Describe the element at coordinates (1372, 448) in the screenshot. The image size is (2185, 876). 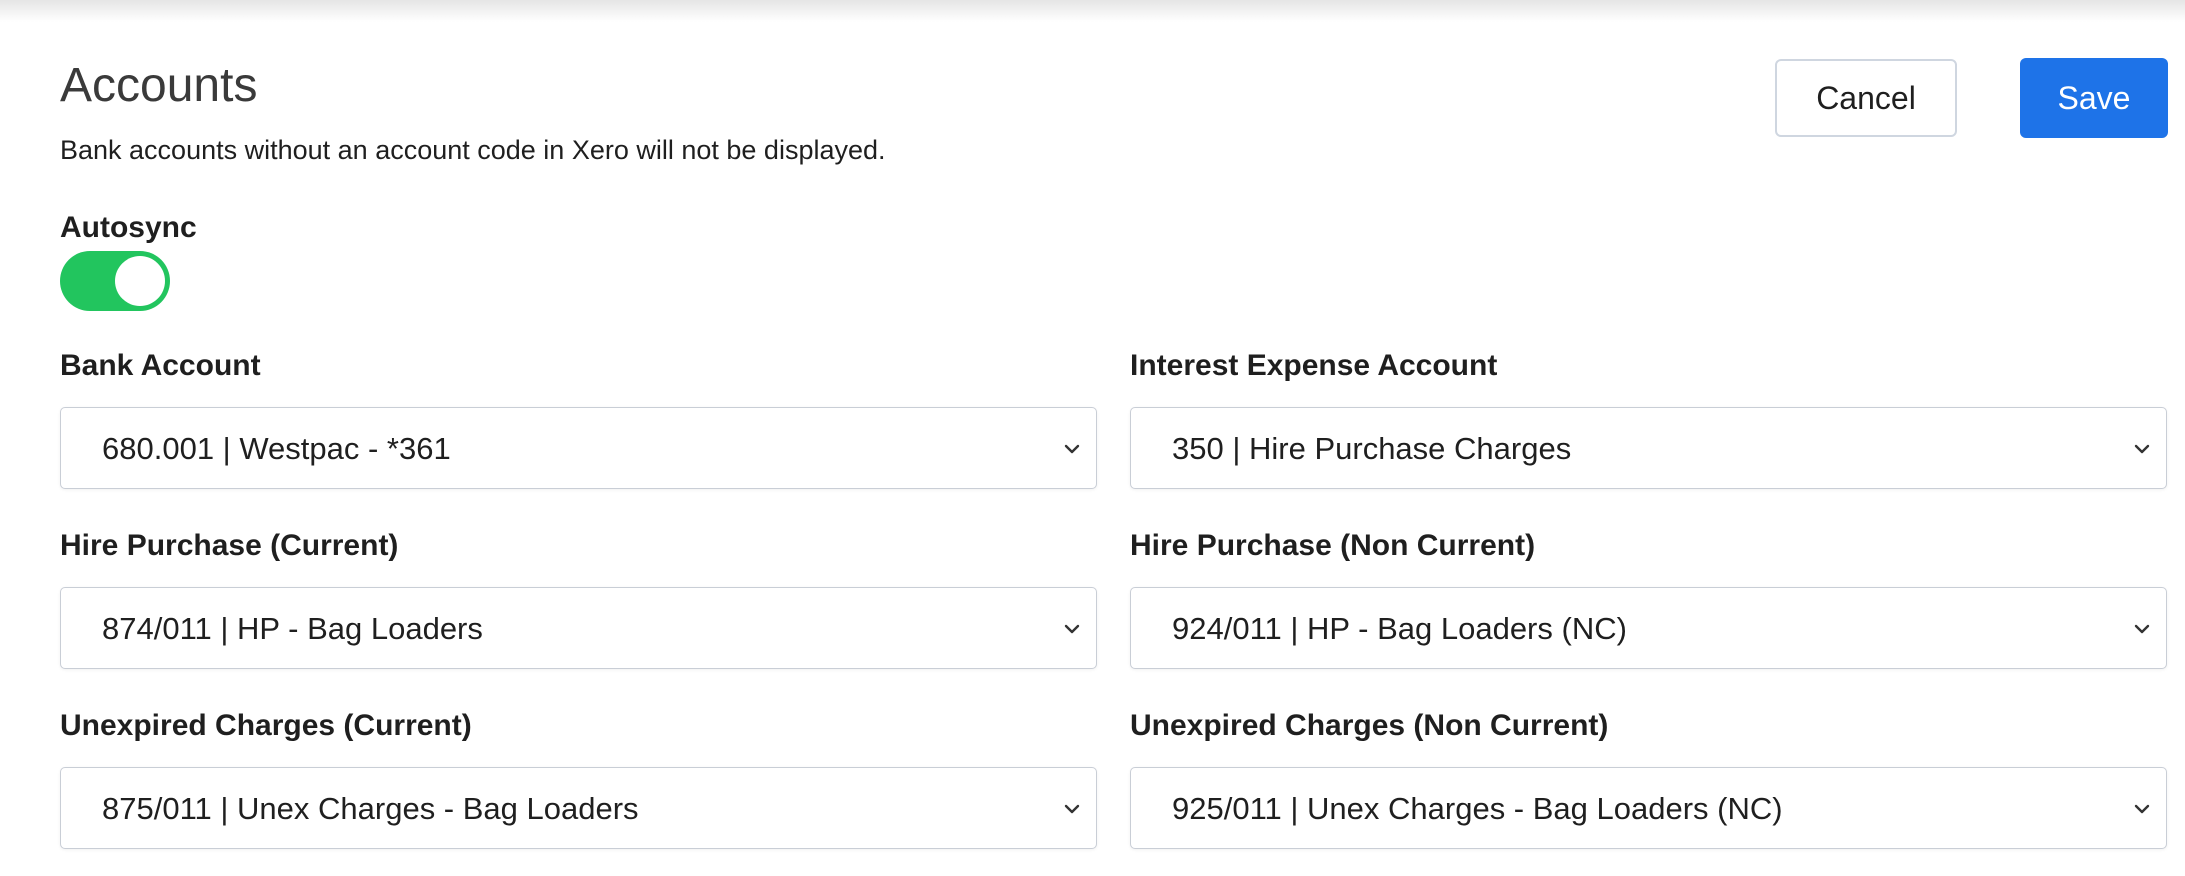
I see `select-value: 350 | Hire Purchase Charges` at that location.